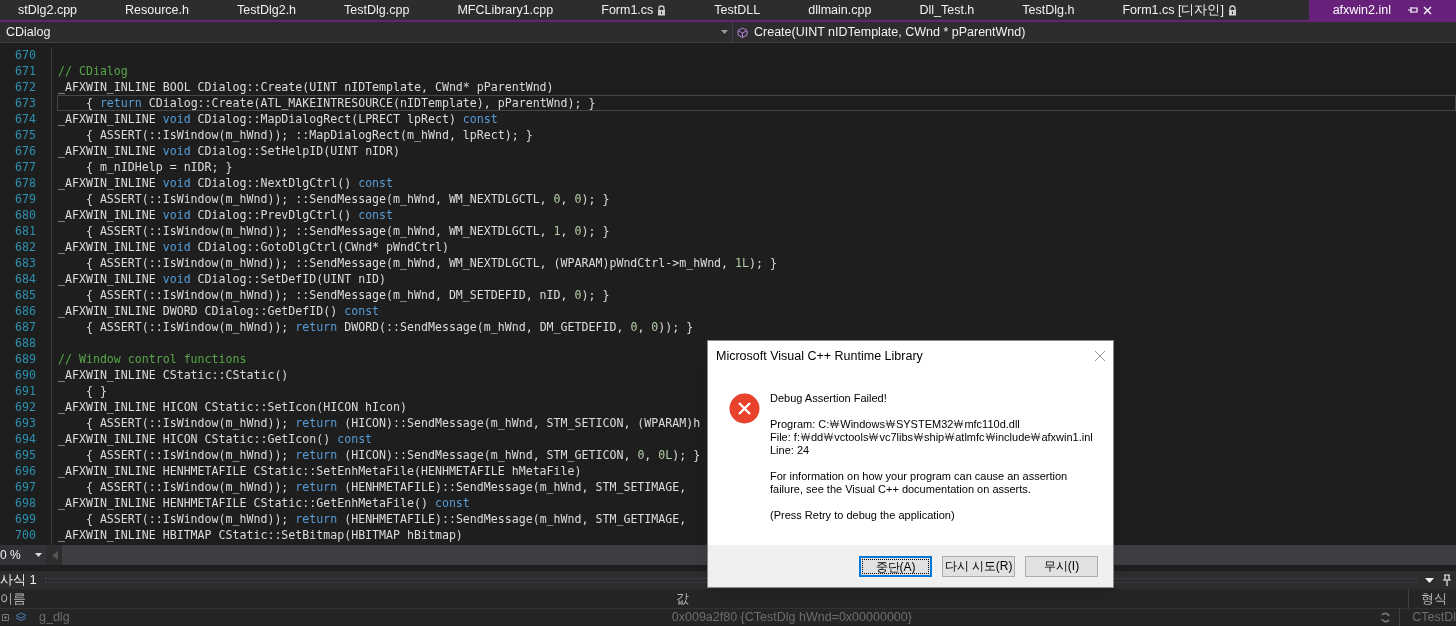  Describe the element at coordinates (25, 519) in the screenshot. I see `line-number: 699` at that location.